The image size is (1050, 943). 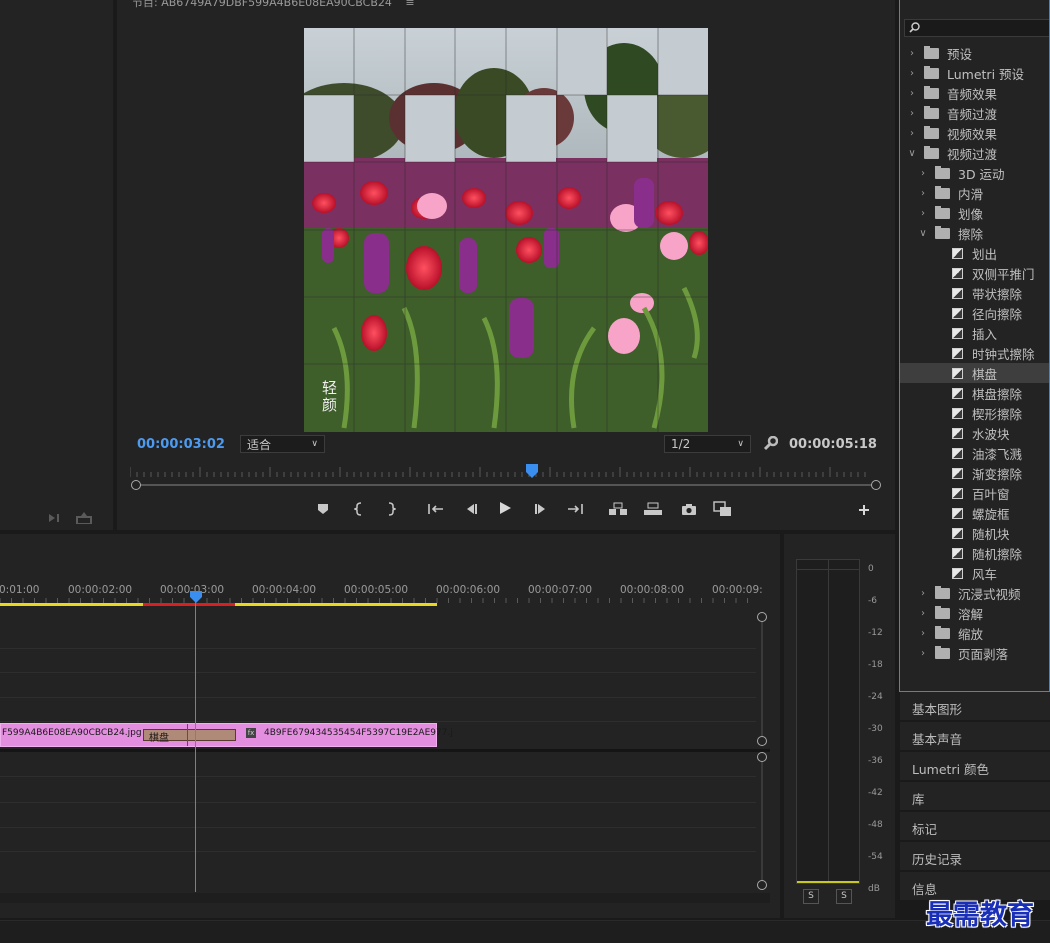 What do you see at coordinates (974, 333) in the screenshot?
I see `effect-item: 插入` at bounding box center [974, 333].